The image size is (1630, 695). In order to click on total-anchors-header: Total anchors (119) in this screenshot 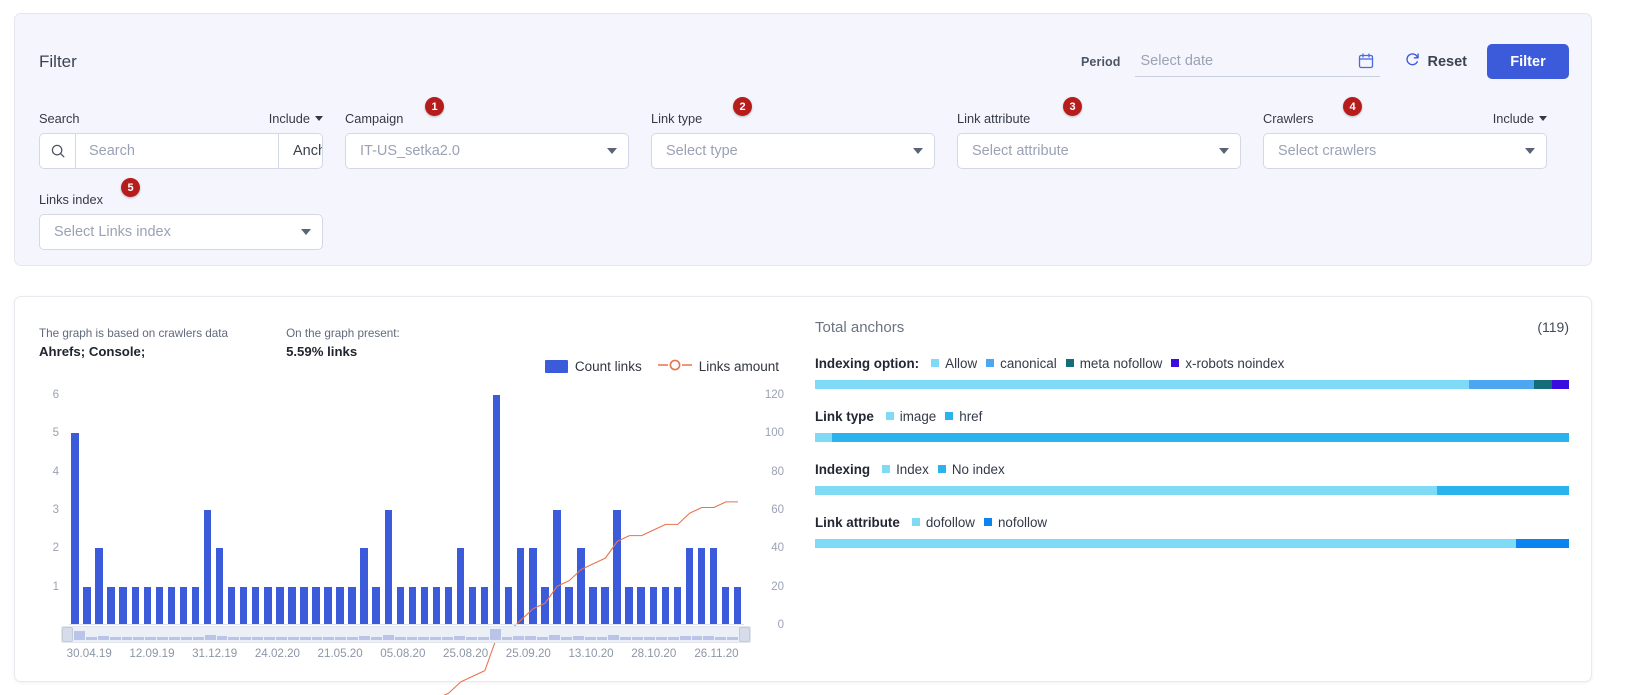, I will do `click(1192, 327)`.